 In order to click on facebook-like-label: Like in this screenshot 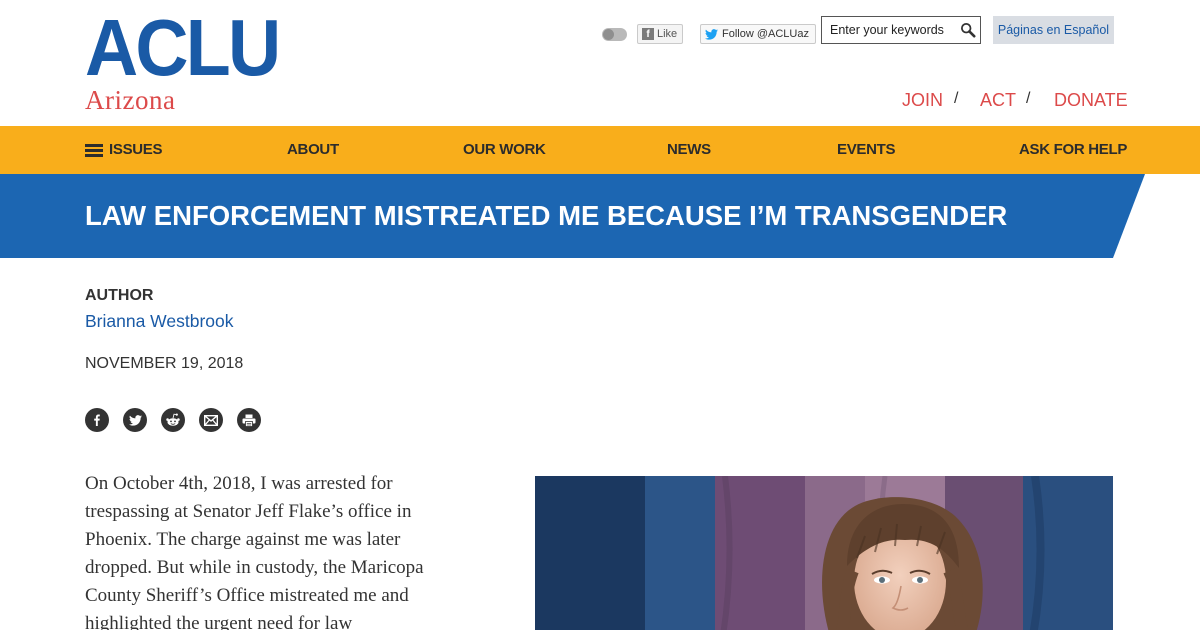, I will do `click(667, 34)`.